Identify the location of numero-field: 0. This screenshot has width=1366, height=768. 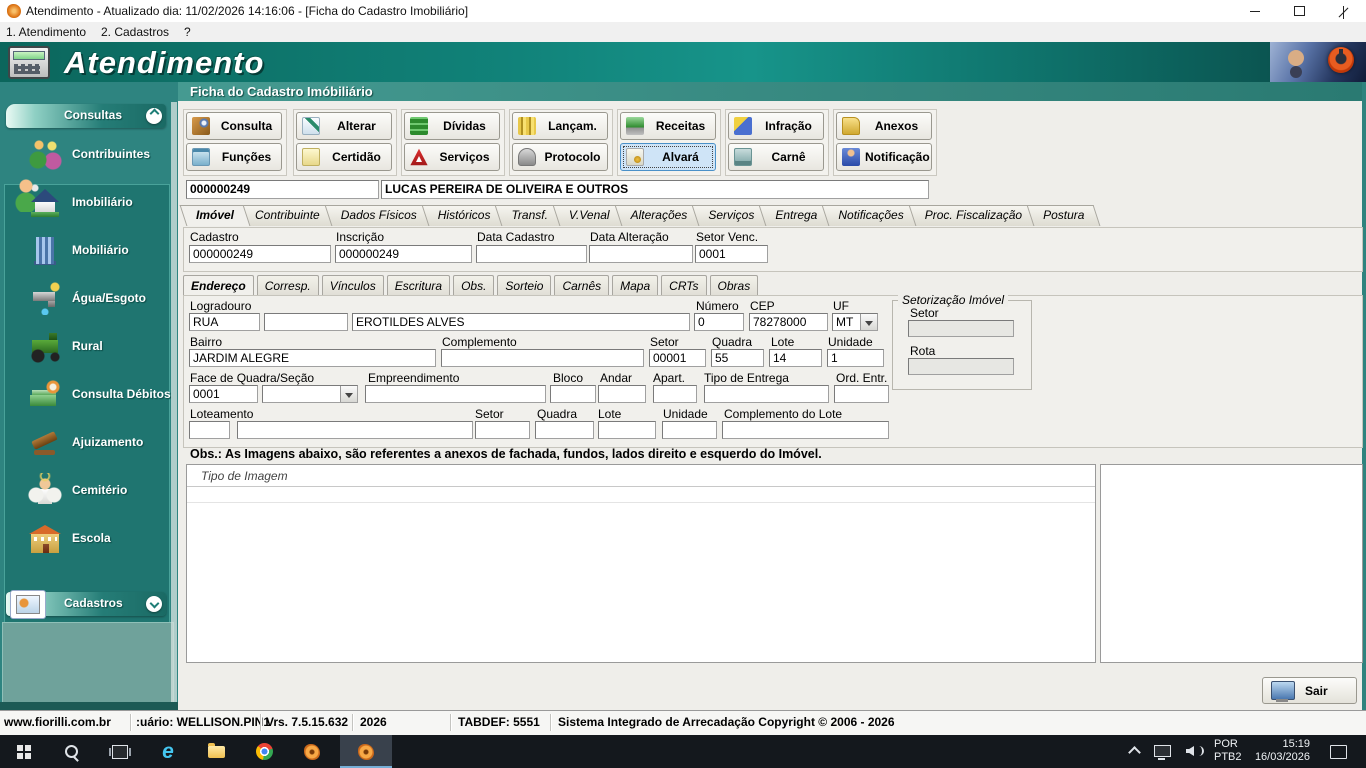
(719, 322).